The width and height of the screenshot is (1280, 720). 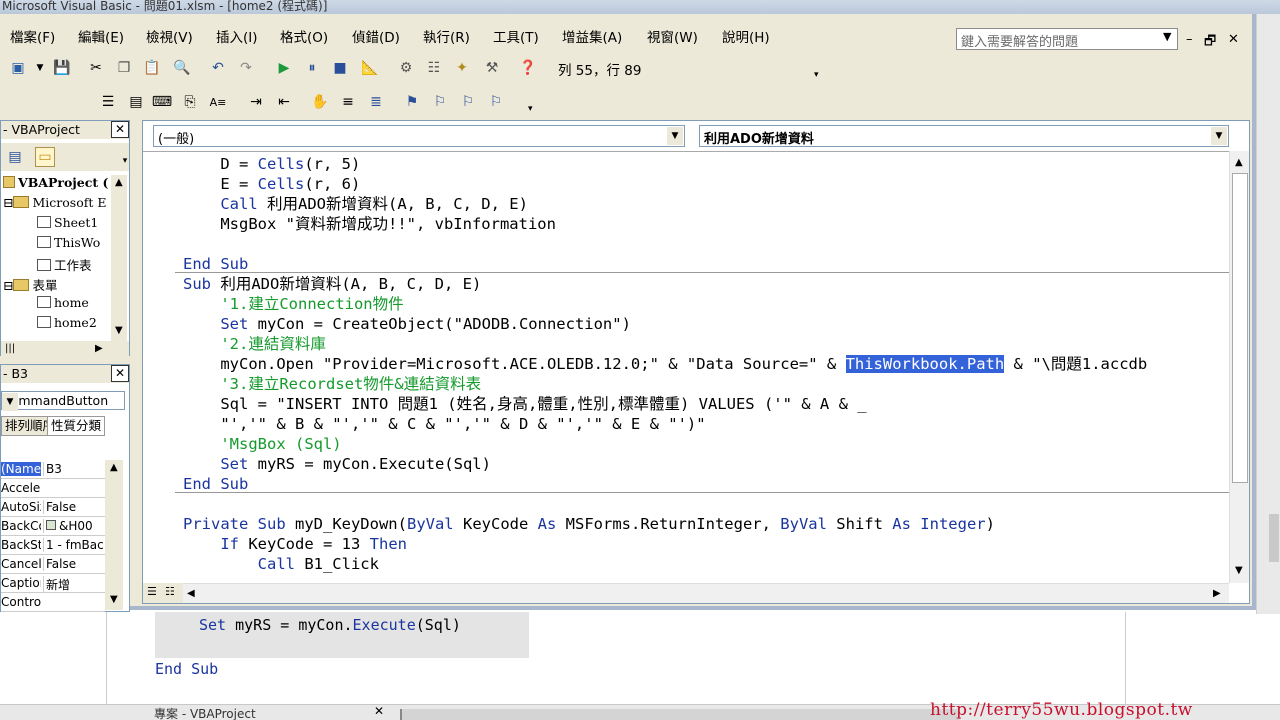 What do you see at coordinates (340, 68) in the screenshot?
I see `reset-icon: ■` at bounding box center [340, 68].